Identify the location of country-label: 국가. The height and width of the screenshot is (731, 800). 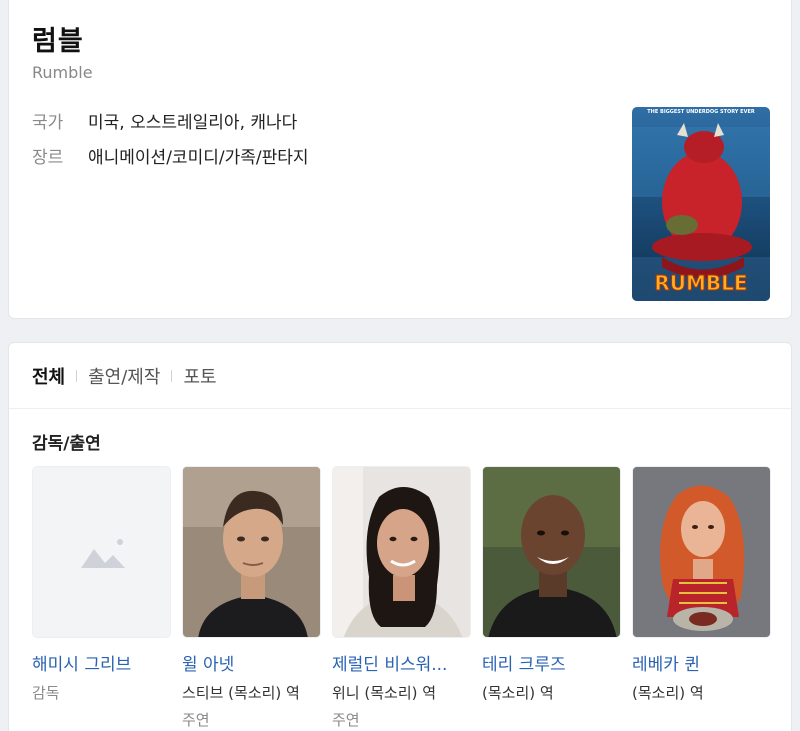
(48, 123).